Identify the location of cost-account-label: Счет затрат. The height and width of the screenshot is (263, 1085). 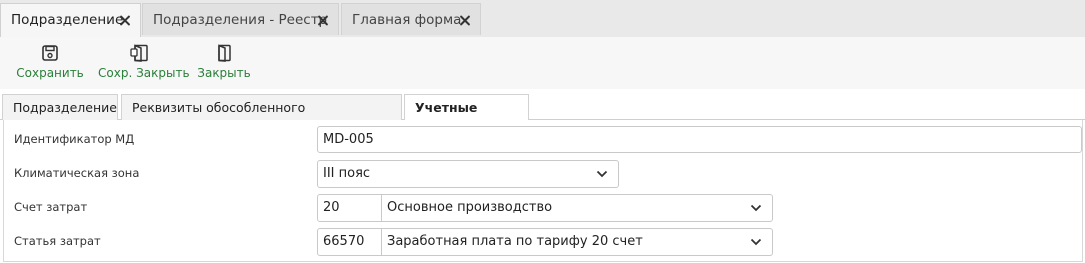
(51, 207).